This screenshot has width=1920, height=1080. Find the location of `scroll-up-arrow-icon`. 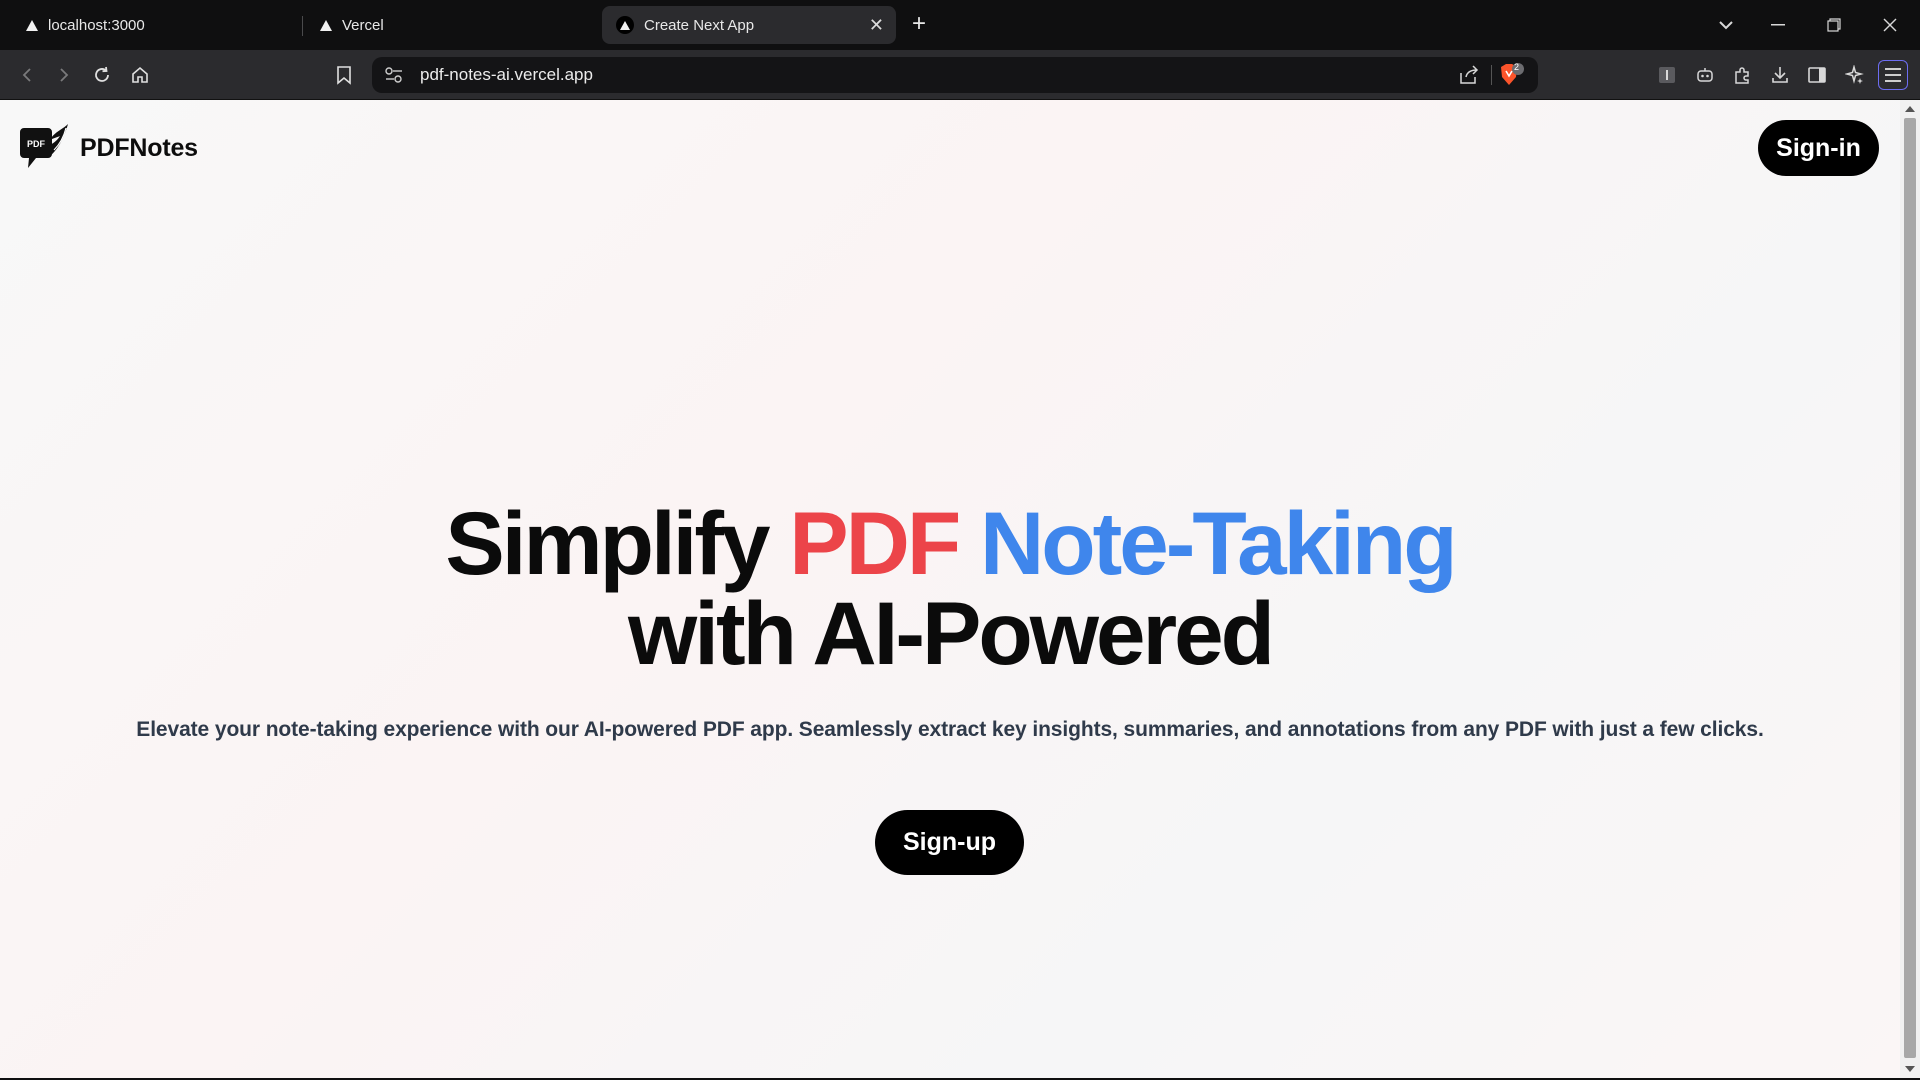

scroll-up-arrow-icon is located at coordinates (1910, 109).